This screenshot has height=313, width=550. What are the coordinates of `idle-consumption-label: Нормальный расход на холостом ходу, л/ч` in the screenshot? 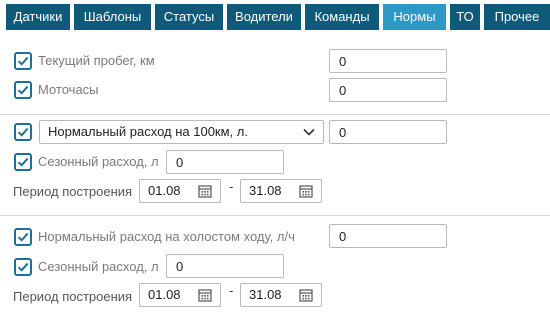 It's located at (166, 236).